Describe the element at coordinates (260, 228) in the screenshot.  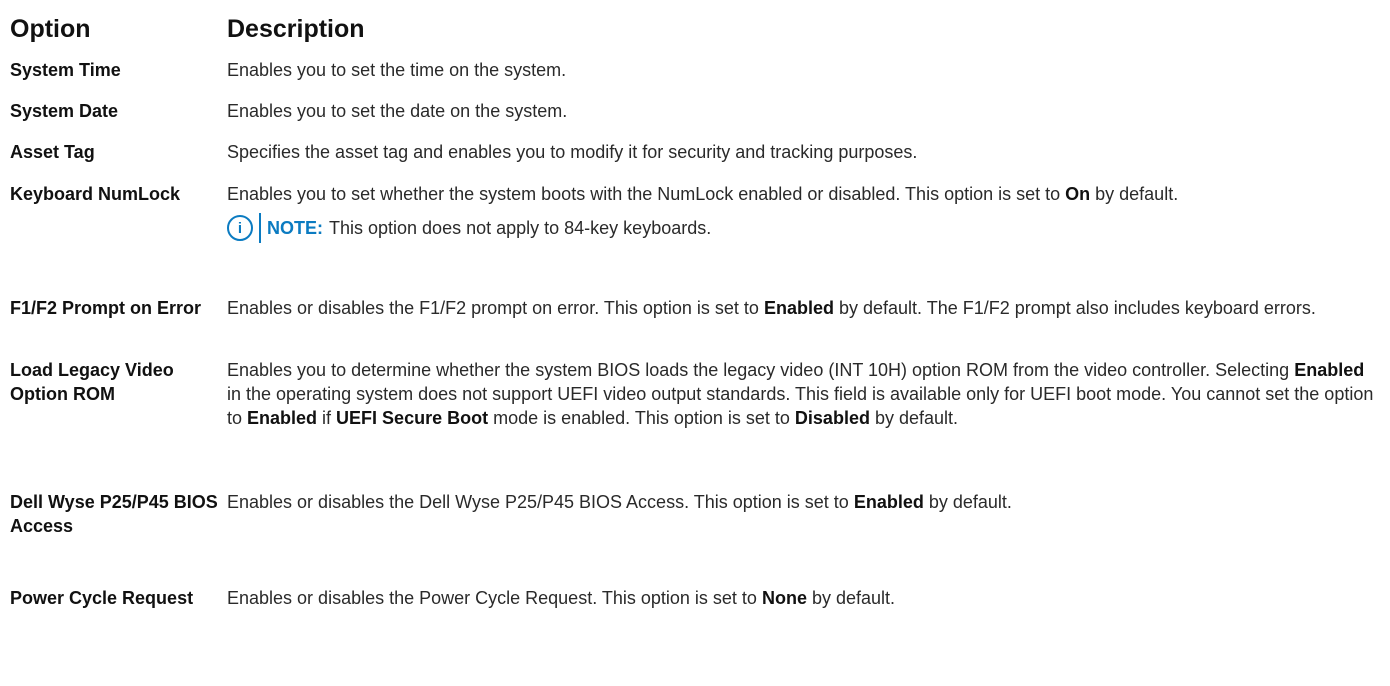
I see `note-divider` at that location.